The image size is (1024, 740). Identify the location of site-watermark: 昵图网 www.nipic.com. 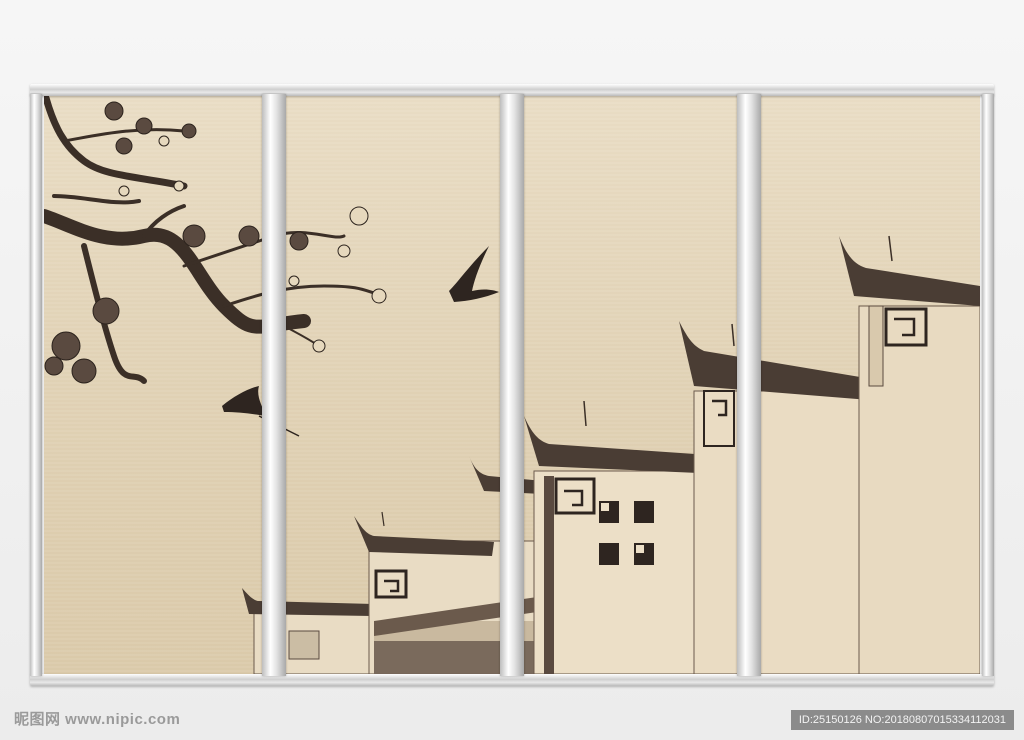
(97, 719).